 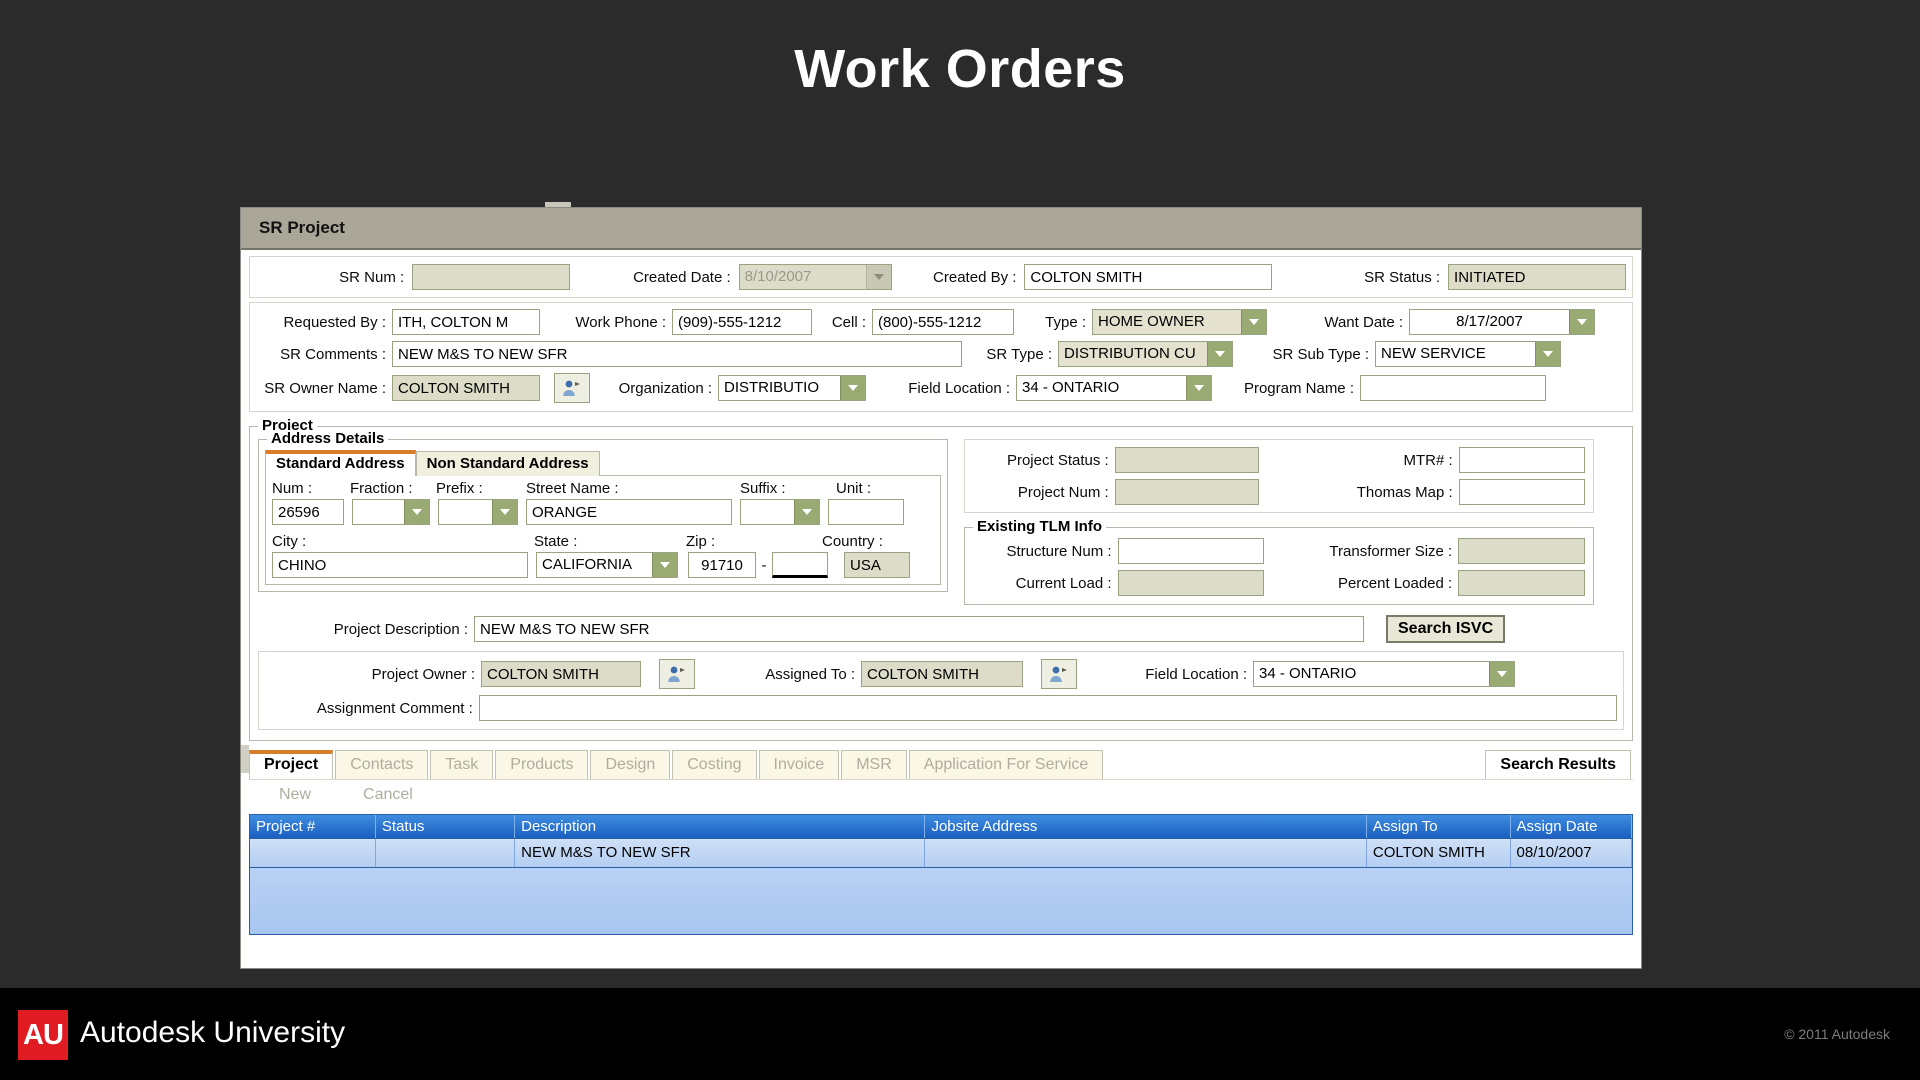 I want to click on created-by-field: COLTON SMITH, so click(x=1148, y=277).